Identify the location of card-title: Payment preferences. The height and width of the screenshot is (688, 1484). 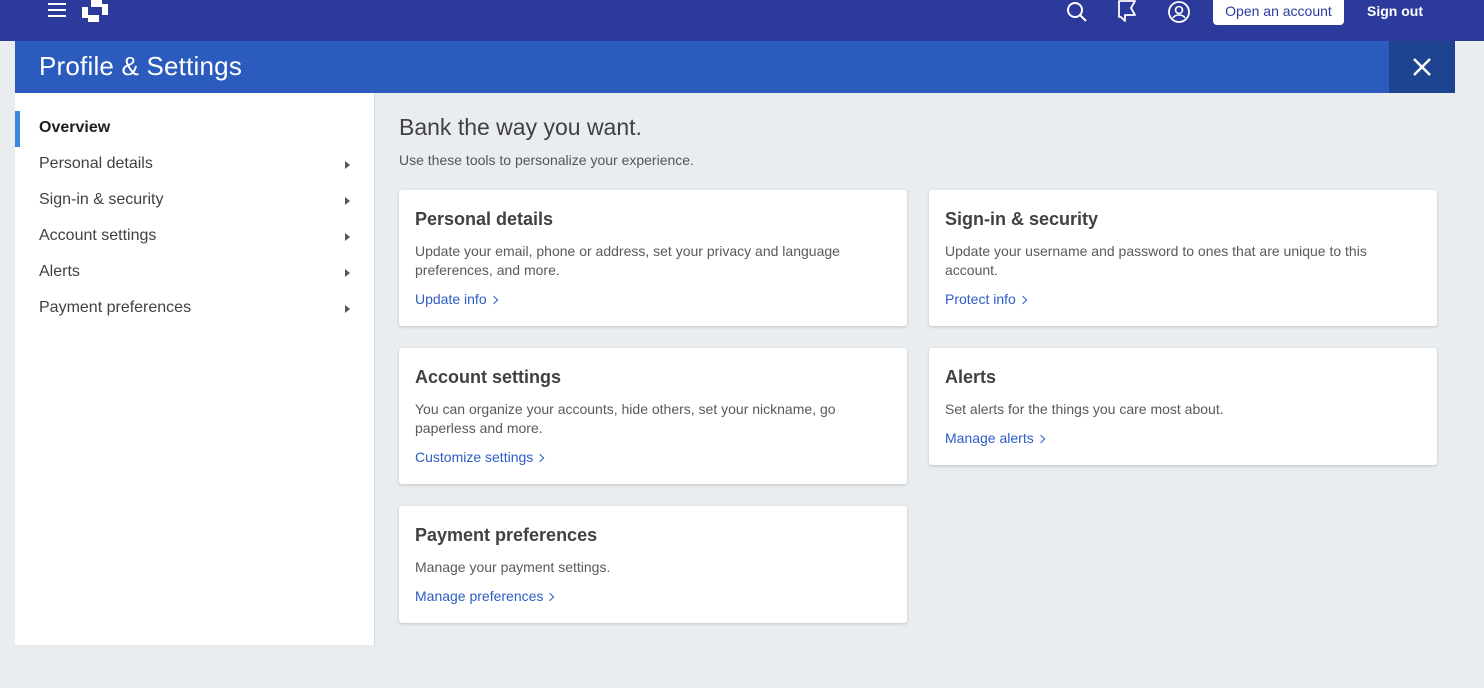
(506, 535).